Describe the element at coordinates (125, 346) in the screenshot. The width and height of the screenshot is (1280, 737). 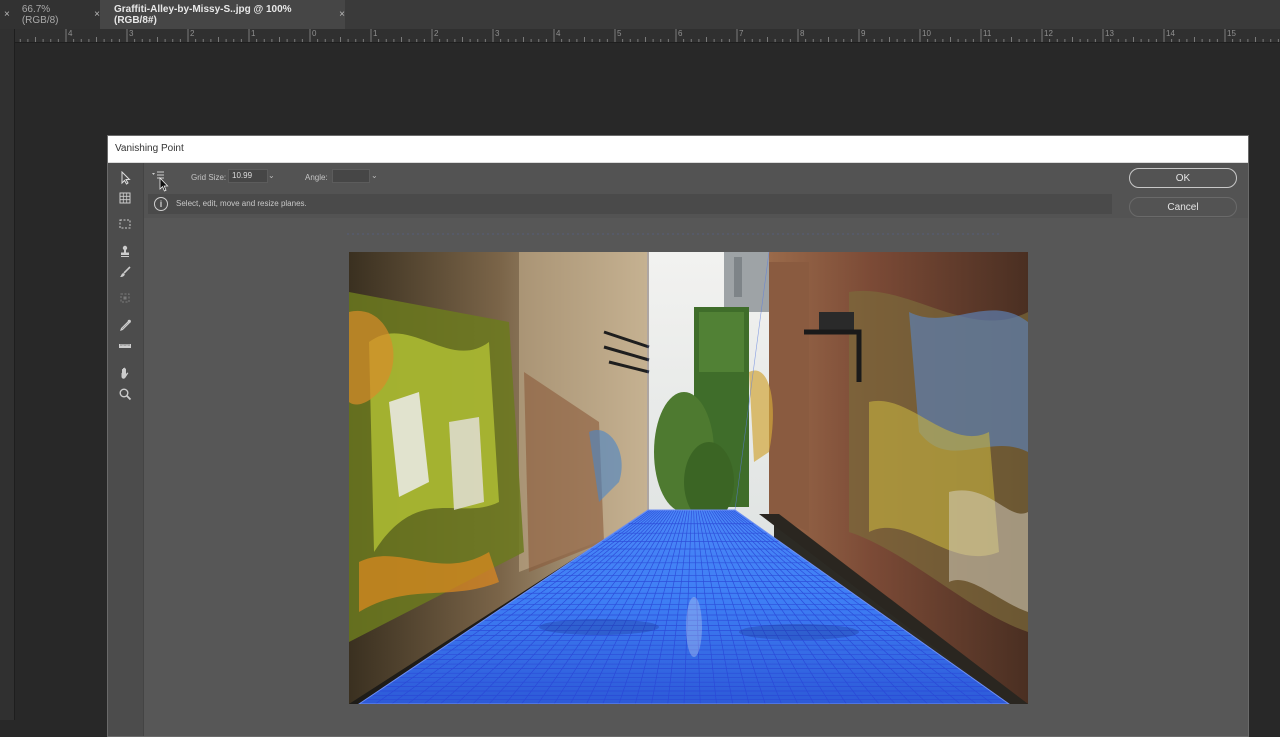
I see `measure-tool-icon` at that location.